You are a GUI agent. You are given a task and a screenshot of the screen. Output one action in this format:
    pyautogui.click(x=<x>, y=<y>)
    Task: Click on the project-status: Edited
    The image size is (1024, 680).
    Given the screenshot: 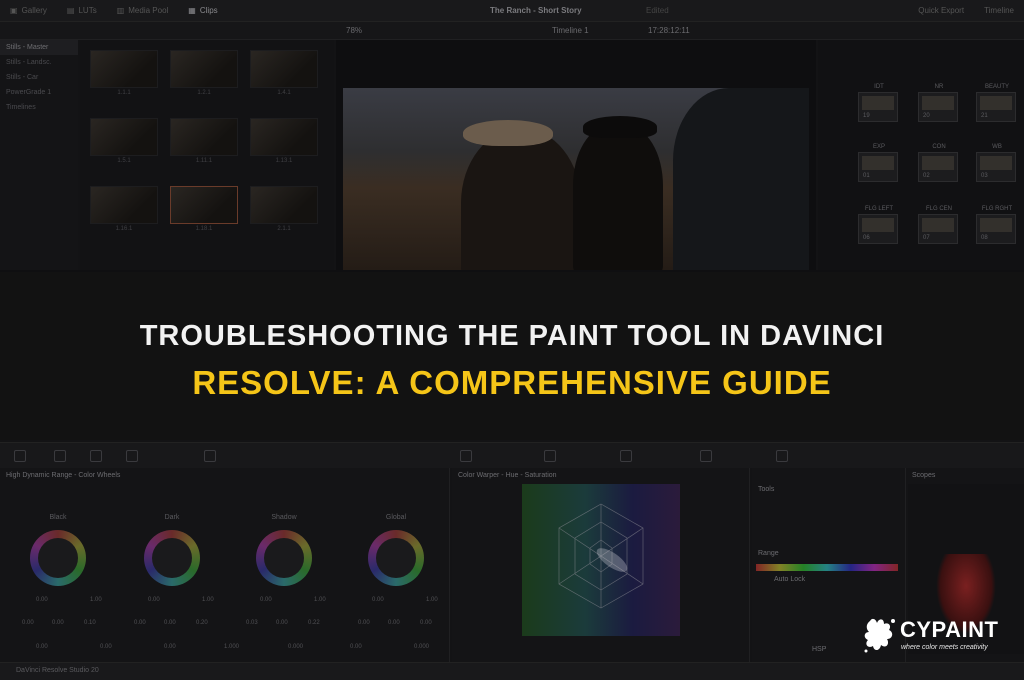 What is the action you would take?
    pyautogui.click(x=657, y=10)
    